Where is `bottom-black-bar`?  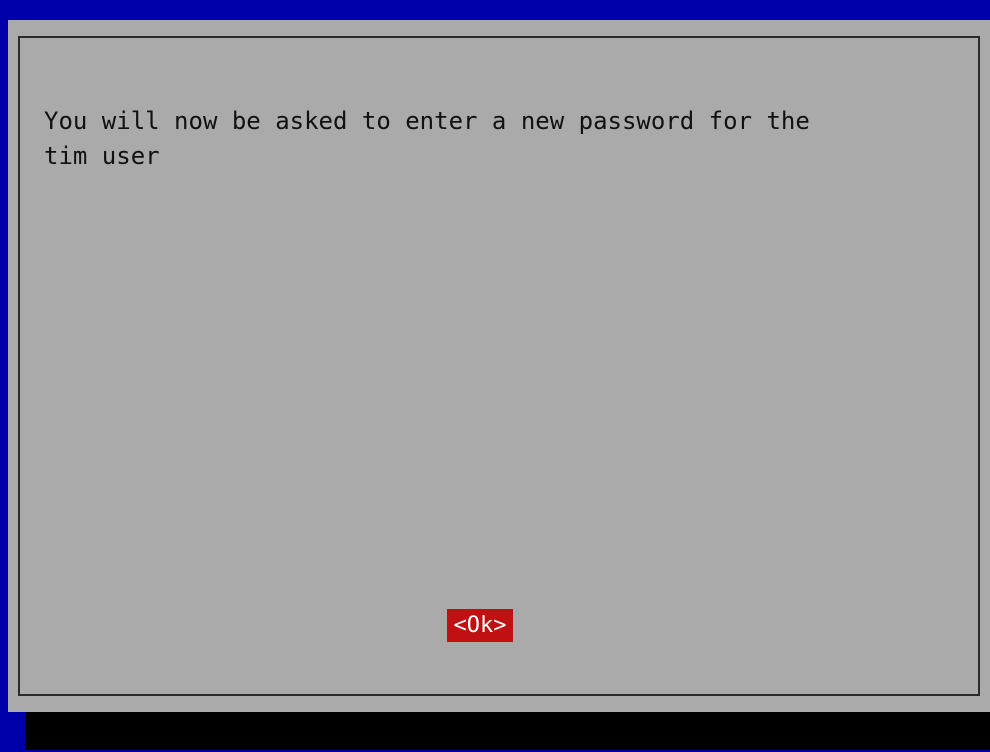 bottom-black-bar is located at coordinates (507, 731).